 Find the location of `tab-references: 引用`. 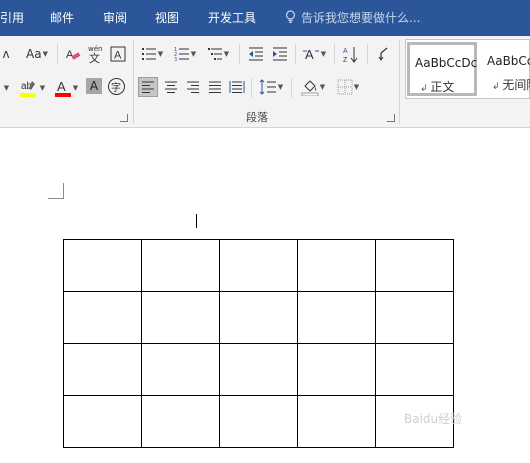

tab-references: 引用 is located at coordinates (12, 18).